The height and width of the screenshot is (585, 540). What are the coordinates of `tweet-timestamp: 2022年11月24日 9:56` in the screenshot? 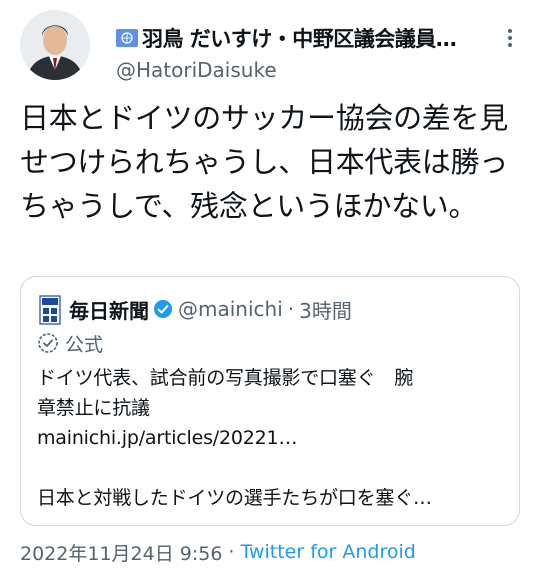 It's located at (121, 552).